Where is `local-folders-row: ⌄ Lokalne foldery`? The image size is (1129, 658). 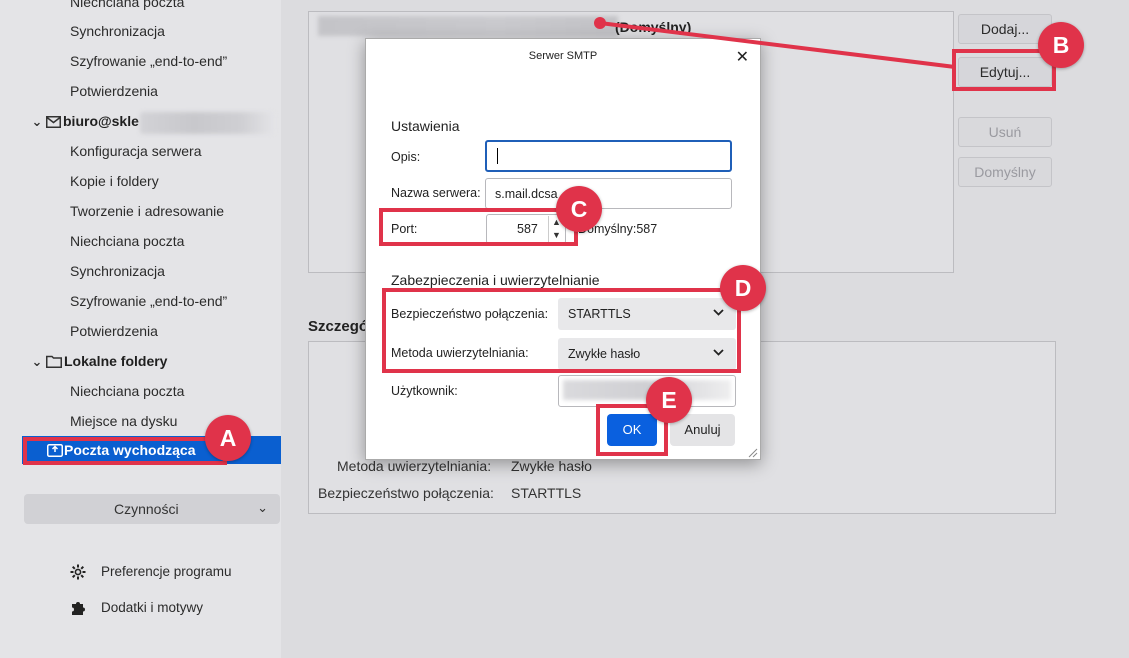 local-folders-row: ⌄ Lokalne foldery is located at coordinates (99, 362).